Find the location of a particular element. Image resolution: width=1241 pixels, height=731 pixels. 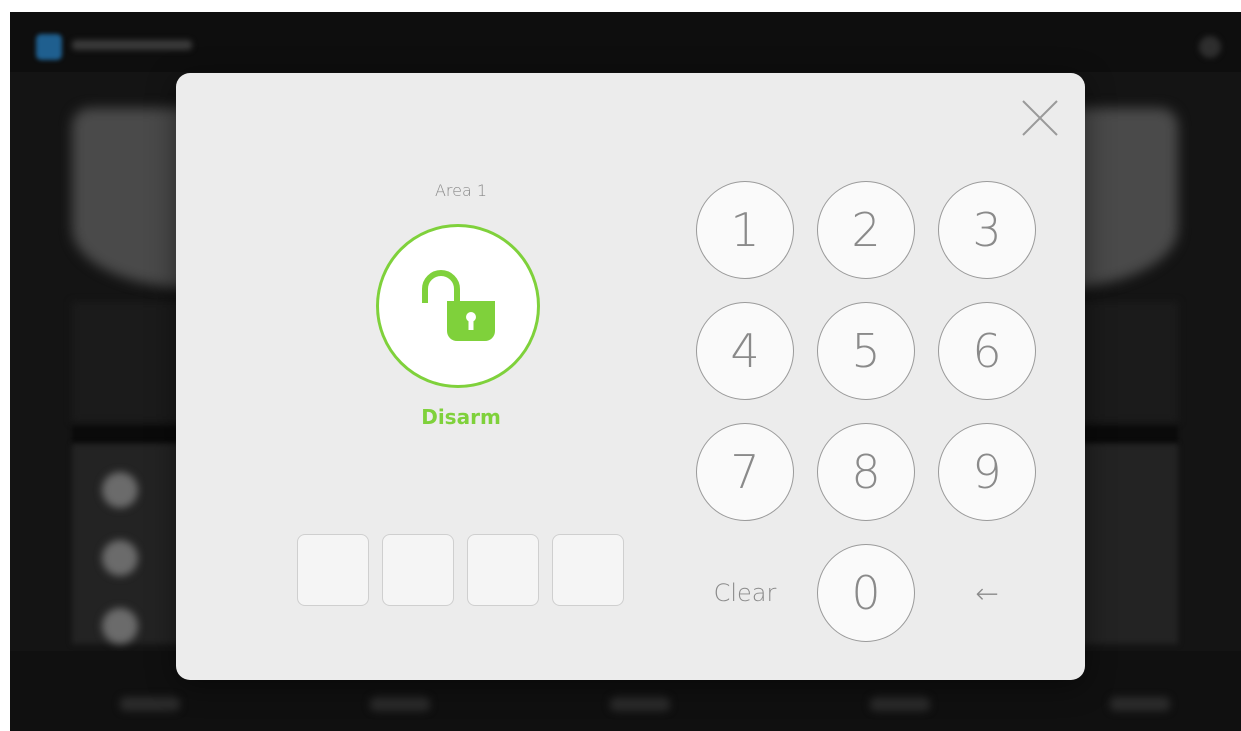

key-3: 3 is located at coordinates (987, 230).